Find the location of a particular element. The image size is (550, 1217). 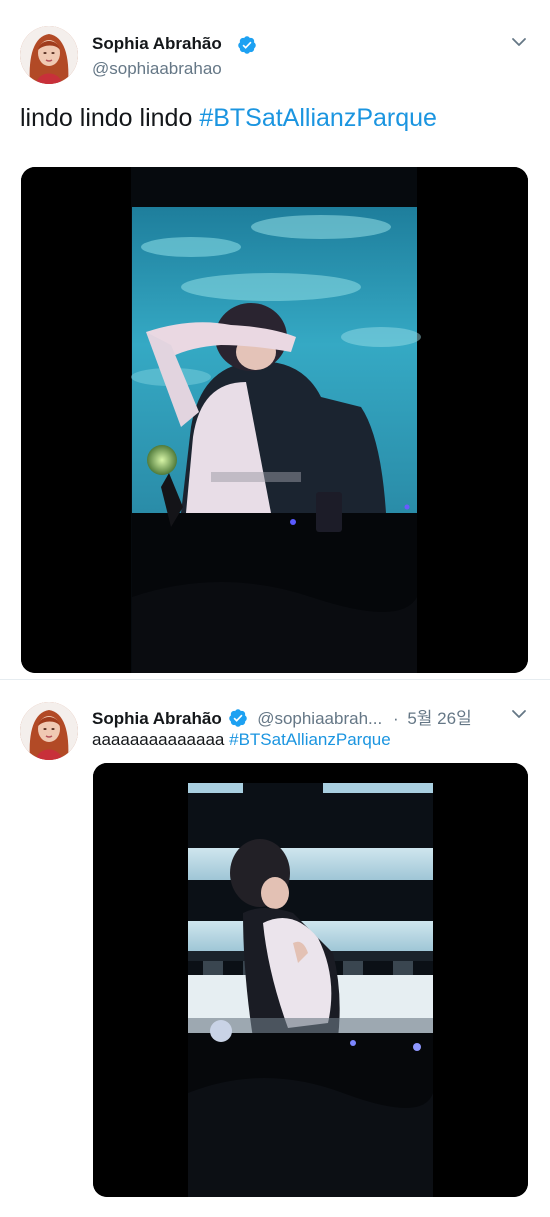

tweet-body: lindo lindo lindo is located at coordinates (106, 118).